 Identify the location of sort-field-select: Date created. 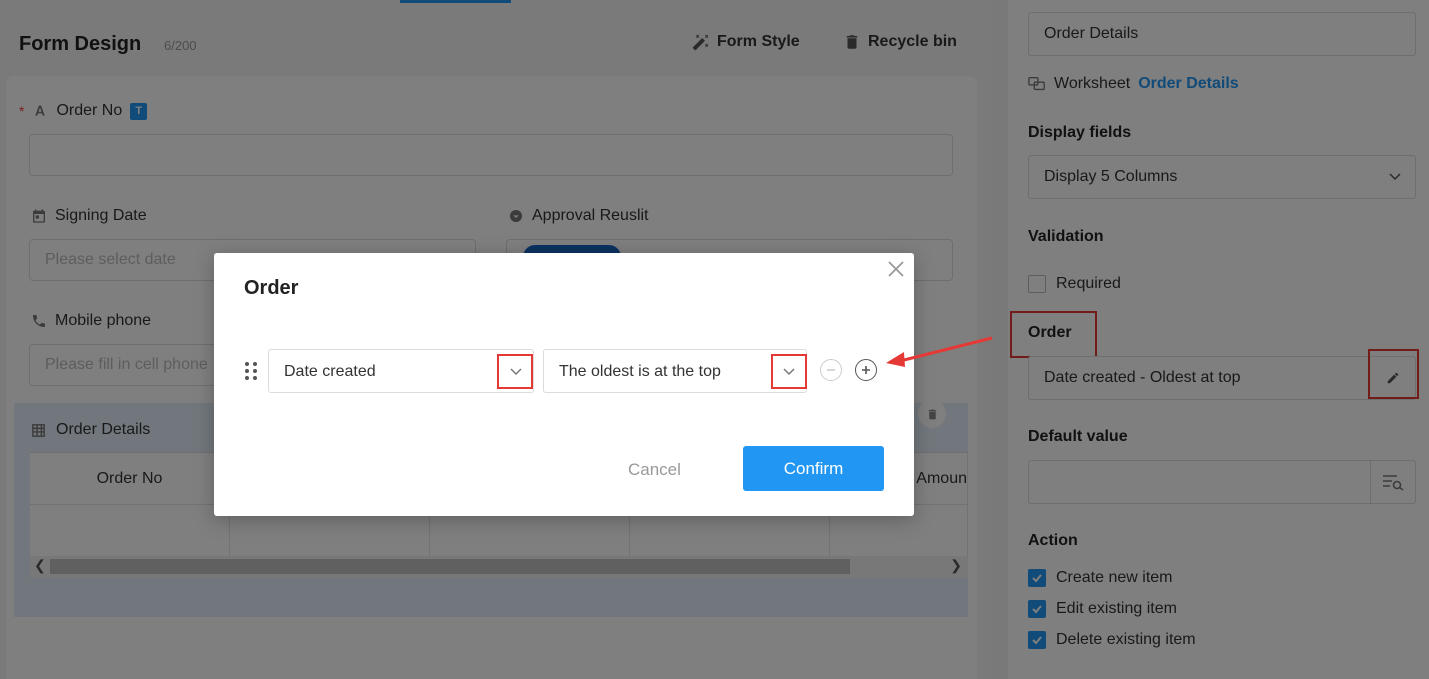
(401, 371).